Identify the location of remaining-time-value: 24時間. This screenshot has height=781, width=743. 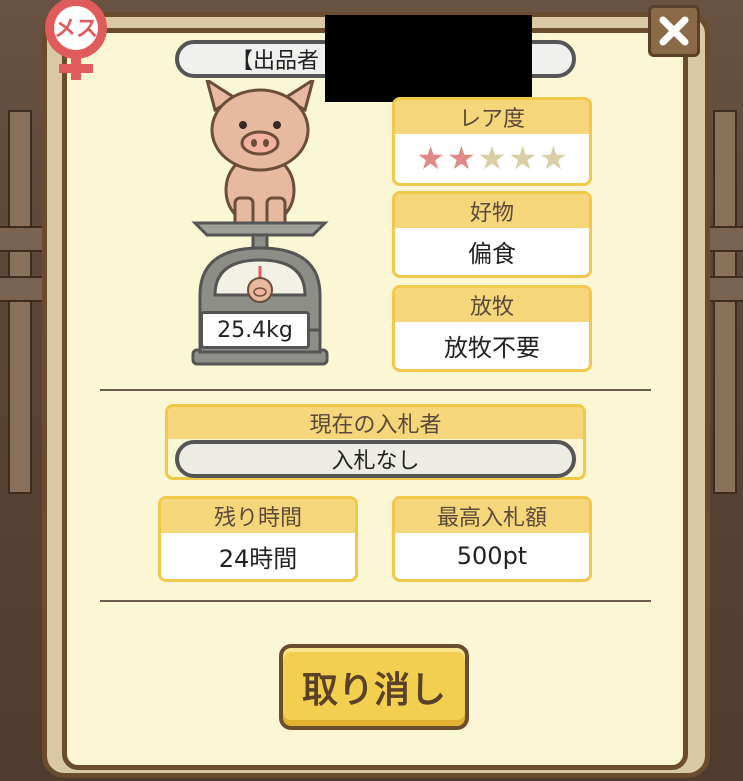
(258, 558).